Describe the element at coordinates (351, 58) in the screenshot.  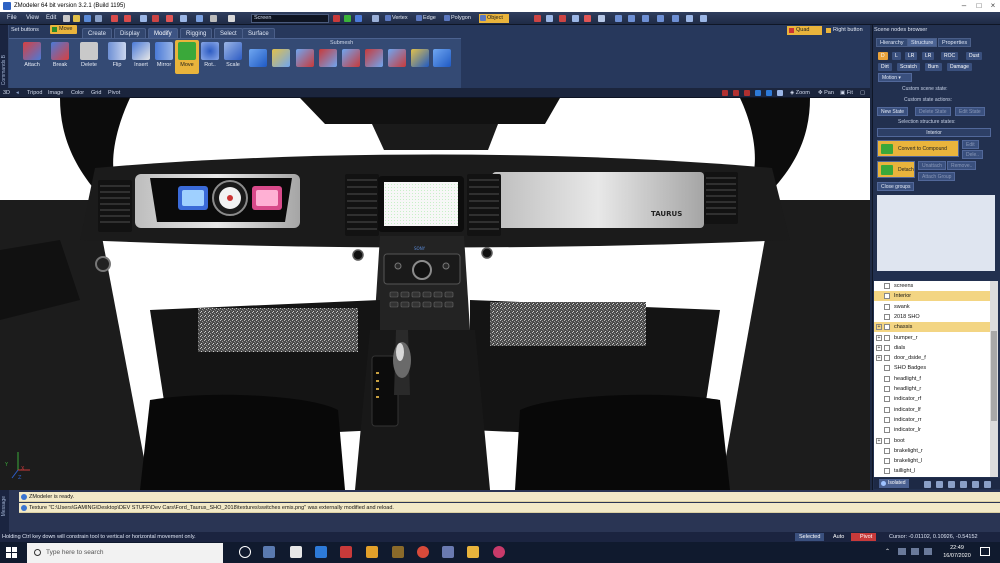
I see `submesh-collapse-icon` at that location.